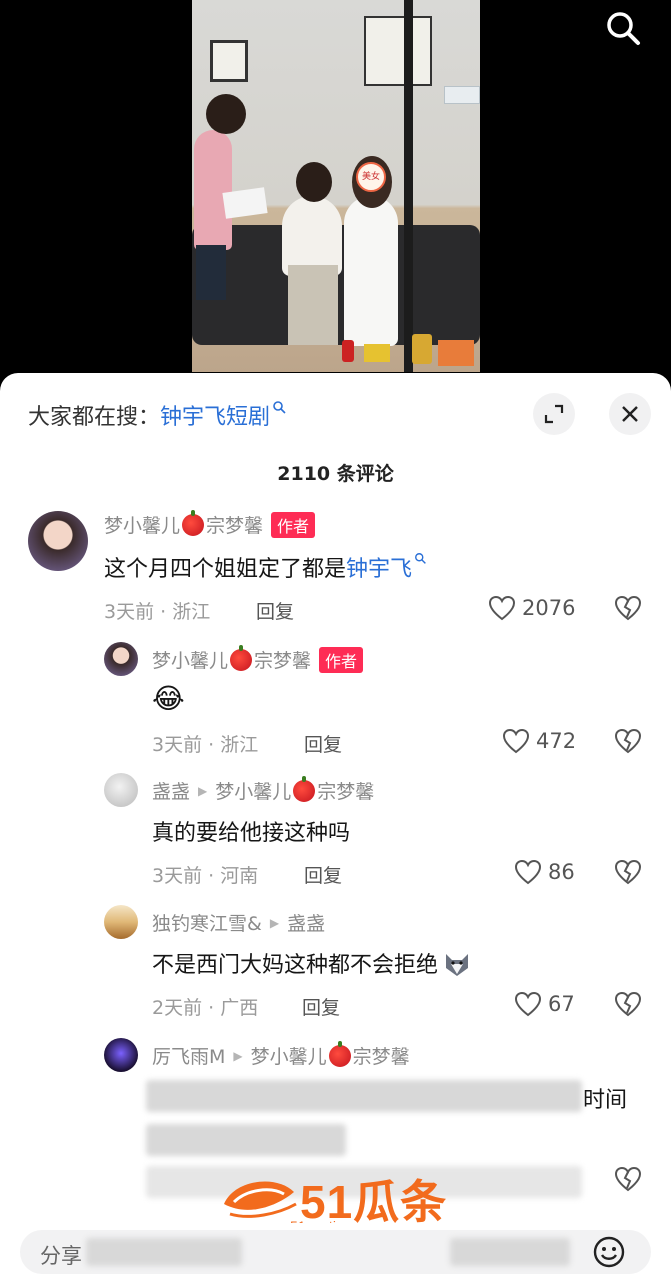 This screenshot has height=1280, width=671. Describe the element at coordinates (251, 833) in the screenshot. I see `comment-text: 真的要给他接这种吗` at that location.